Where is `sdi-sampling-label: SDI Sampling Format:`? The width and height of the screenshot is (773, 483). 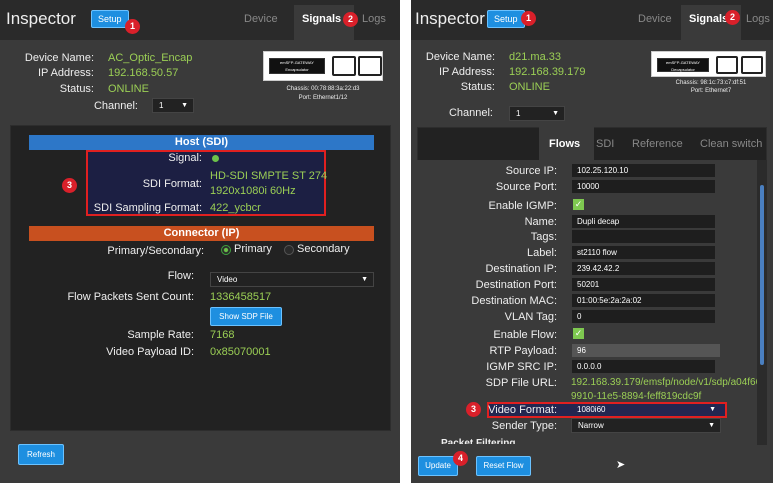 sdi-sampling-label: SDI Sampling Format: is located at coordinates (147, 208).